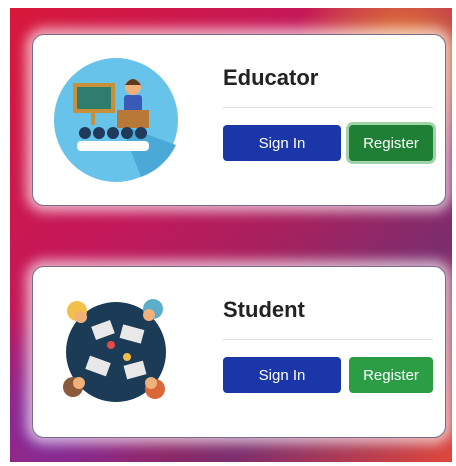 The height and width of the screenshot is (466, 456). I want to click on student-sign-in-button: Sign In, so click(282, 375).